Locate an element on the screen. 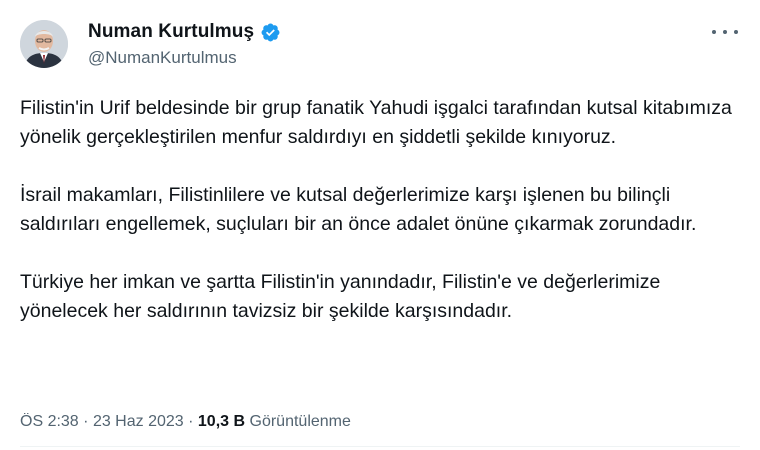  profile-photo is located at coordinates (44, 44).